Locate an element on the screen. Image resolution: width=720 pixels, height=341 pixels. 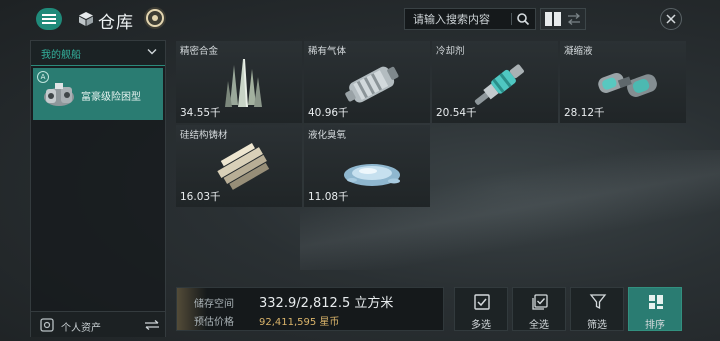
ship-name: 富豪级险困型 is located at coordinates (111, 97).